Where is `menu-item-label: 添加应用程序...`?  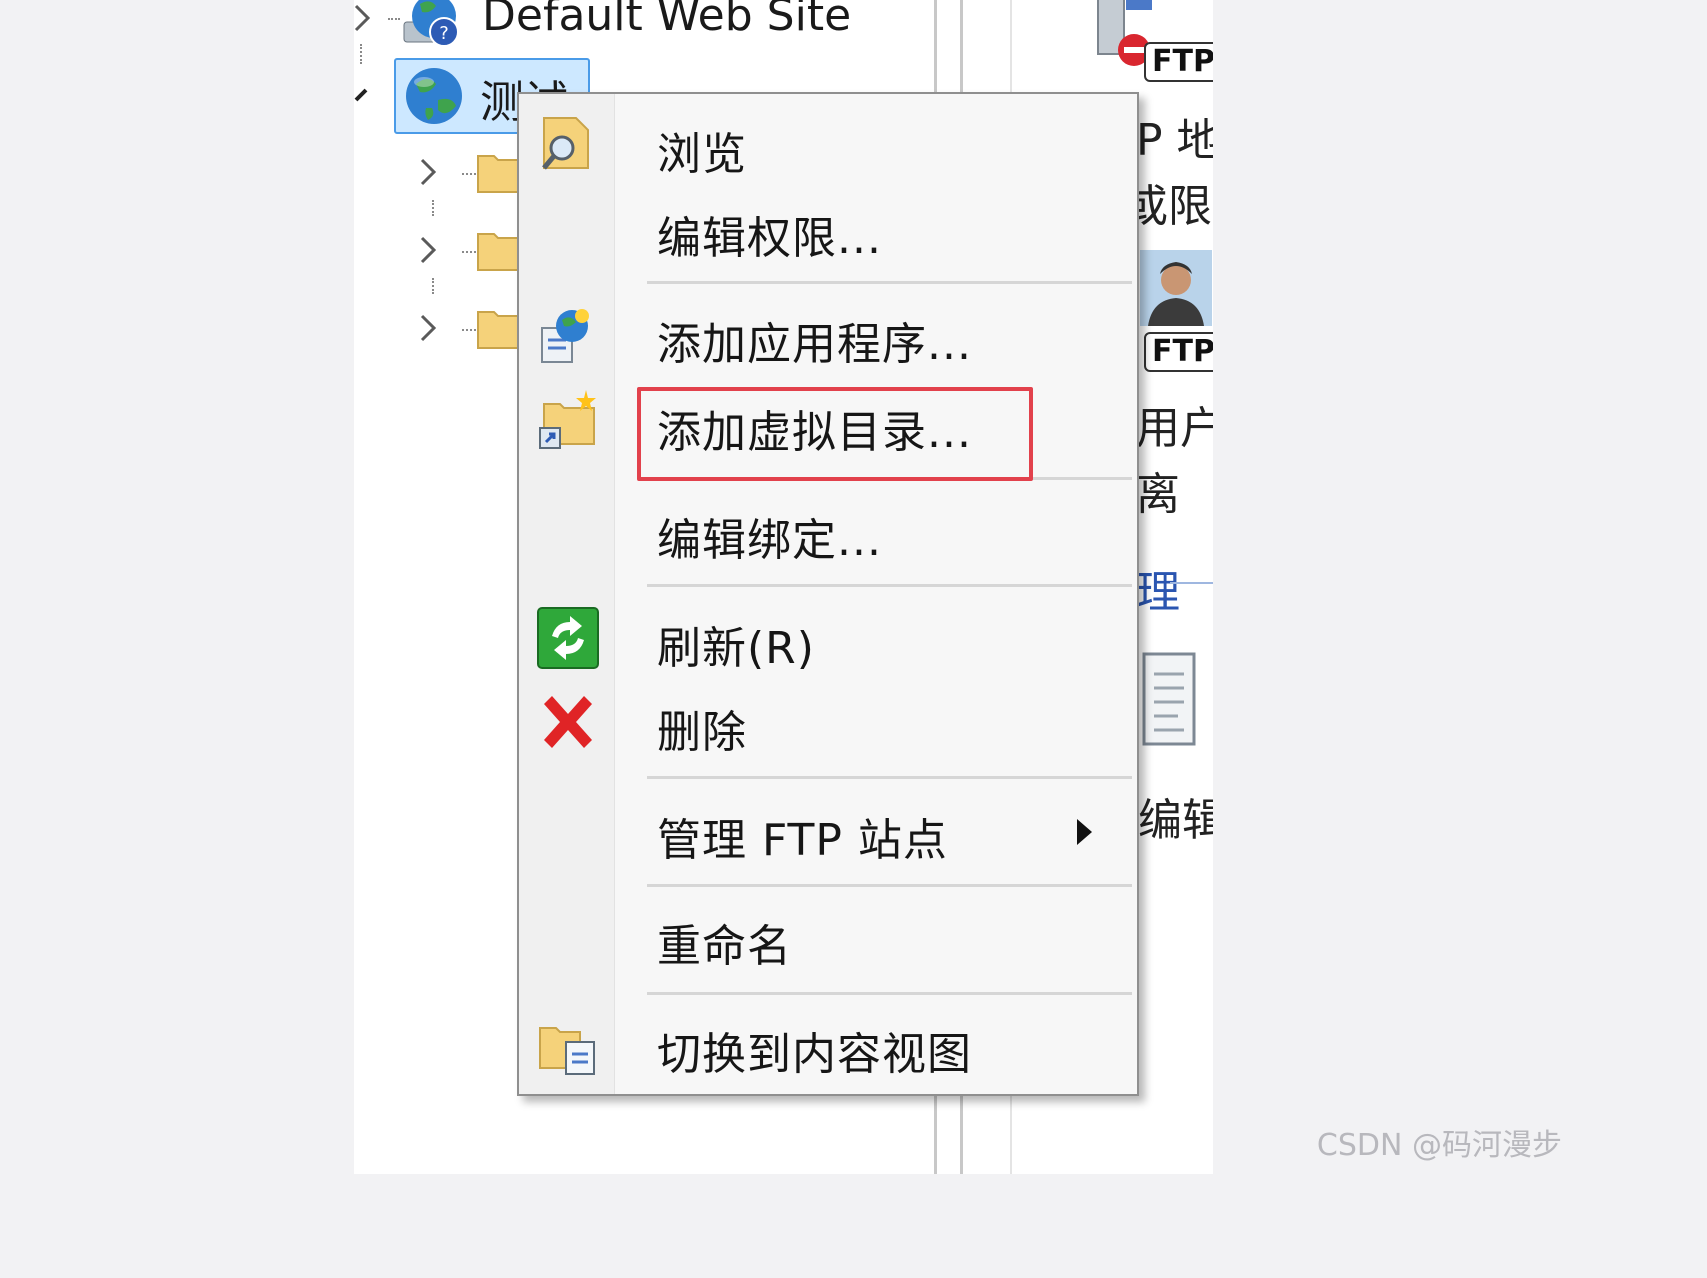
menu-item-label: 添加应用程序... is located at coordinates (814, 344).